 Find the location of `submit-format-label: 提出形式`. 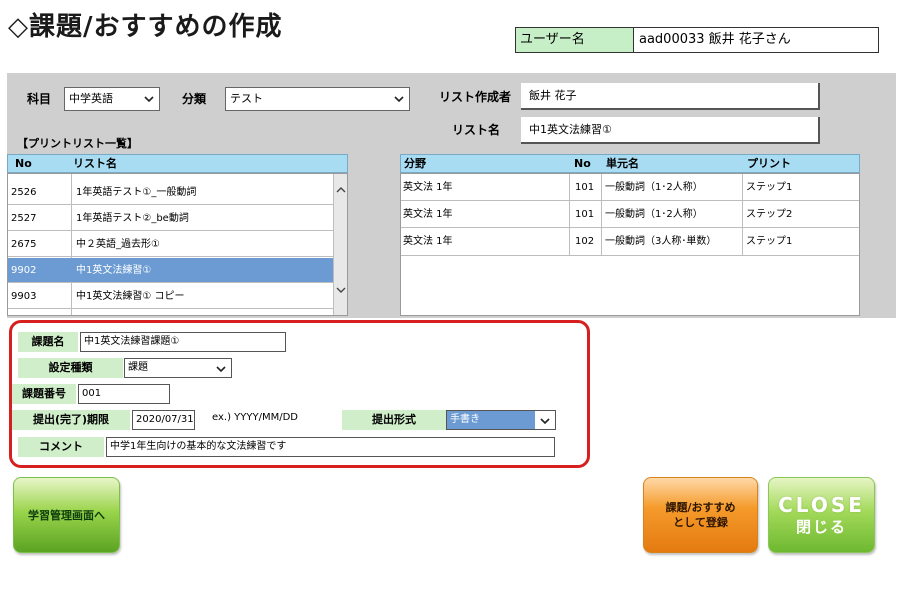

submit-format-label: 提出形式 is located at coordinates (394, 420).